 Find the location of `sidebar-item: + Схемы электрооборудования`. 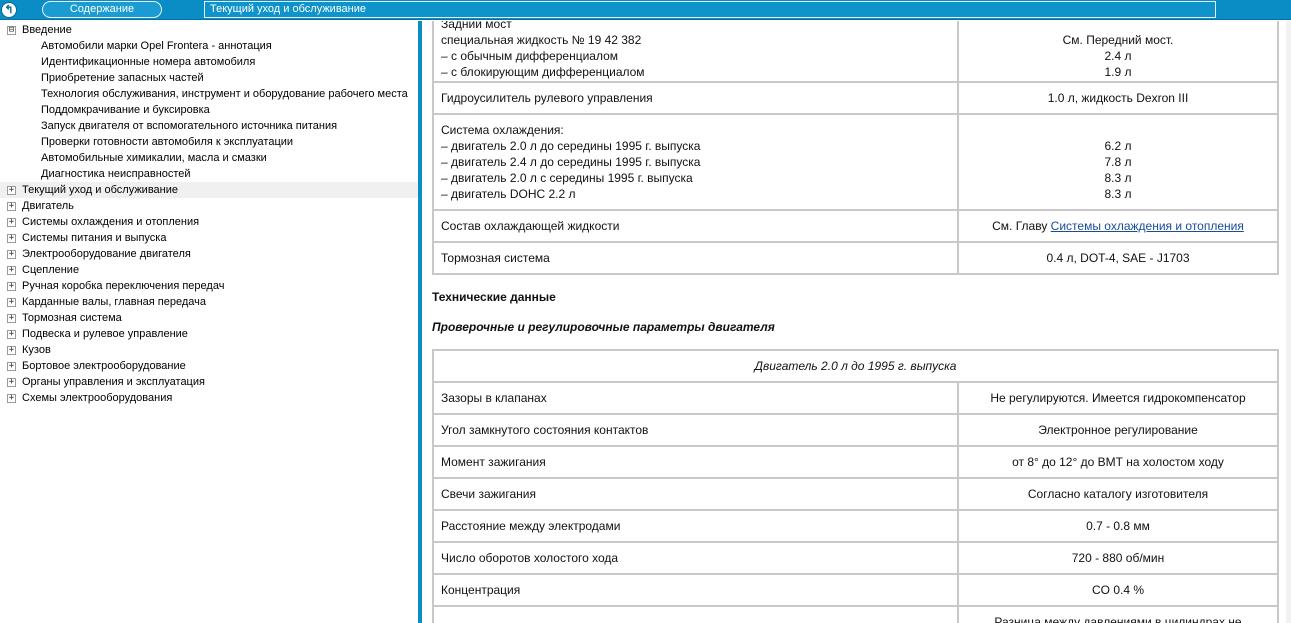

sidebar-item: + Схемы электрооборудования is located at coordinates (209, 398).